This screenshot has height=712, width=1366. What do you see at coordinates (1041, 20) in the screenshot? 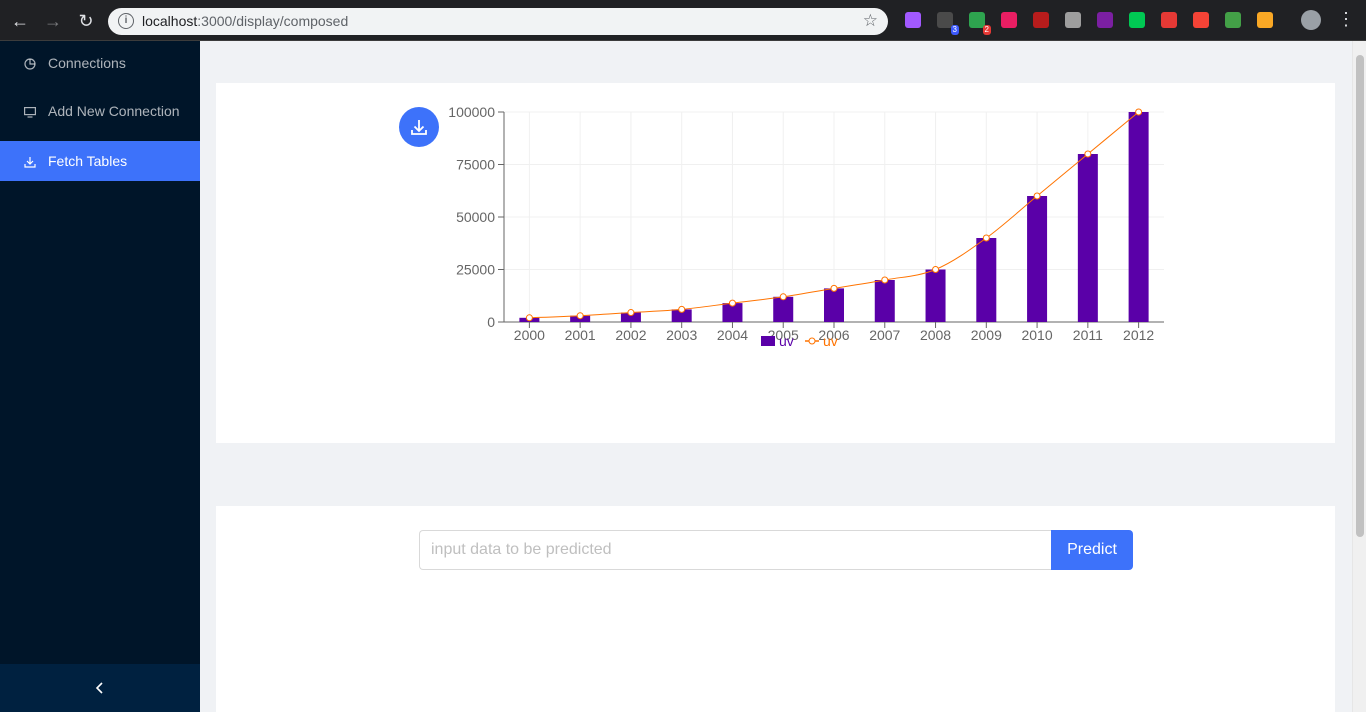
I see `ublock-icon` at bounding box center [1041, 20].